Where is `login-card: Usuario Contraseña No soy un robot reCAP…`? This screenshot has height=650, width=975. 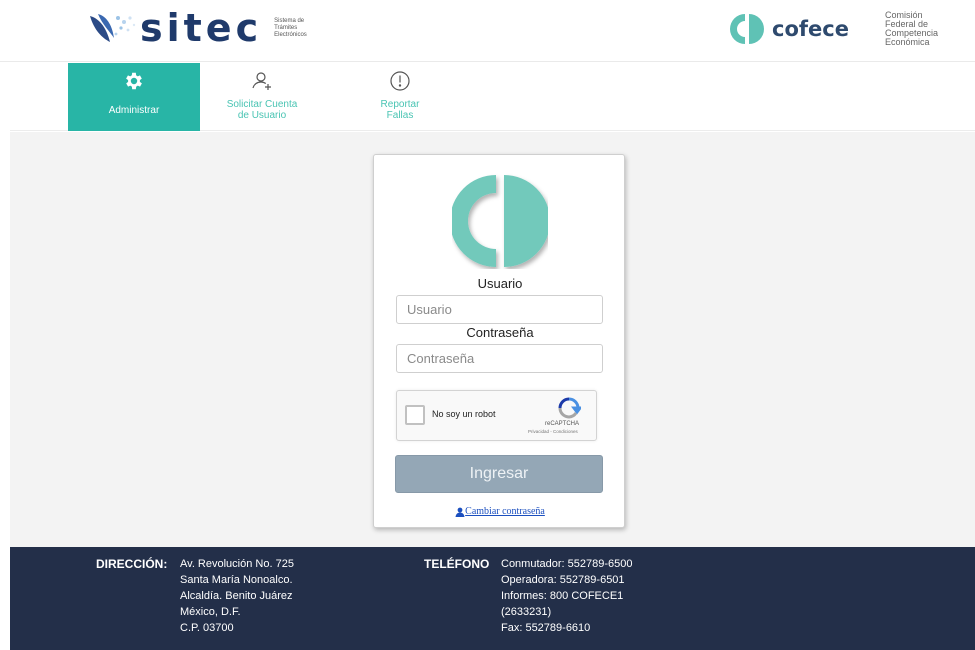
login-card: Usuario Contraseña No soy un robot reCAP… is located at coordinates (499, 341).